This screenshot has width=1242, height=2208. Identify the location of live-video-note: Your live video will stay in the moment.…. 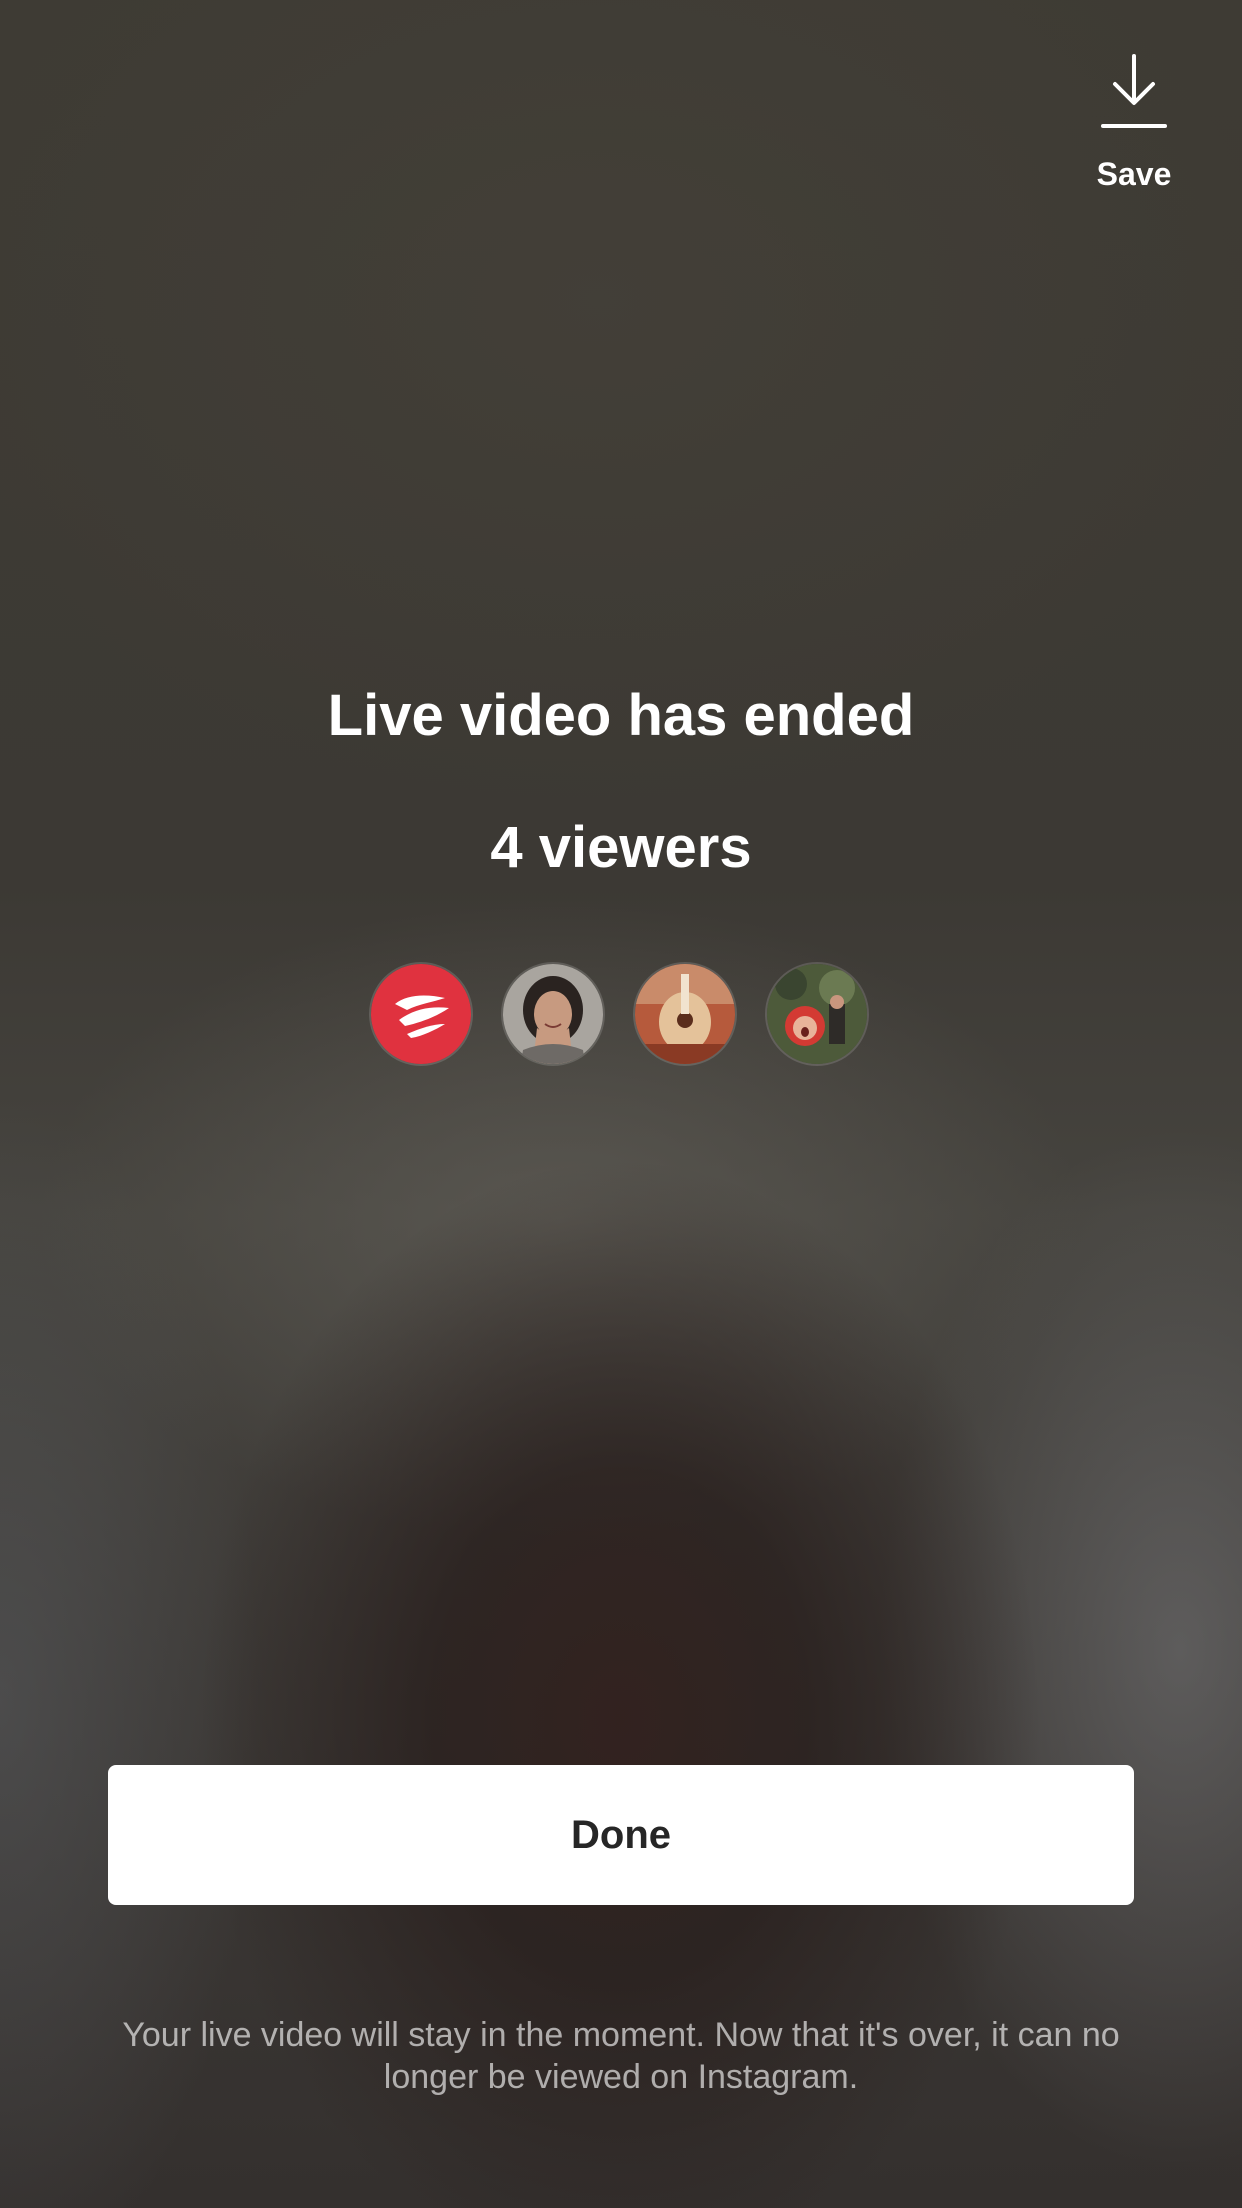
(621, 2056).